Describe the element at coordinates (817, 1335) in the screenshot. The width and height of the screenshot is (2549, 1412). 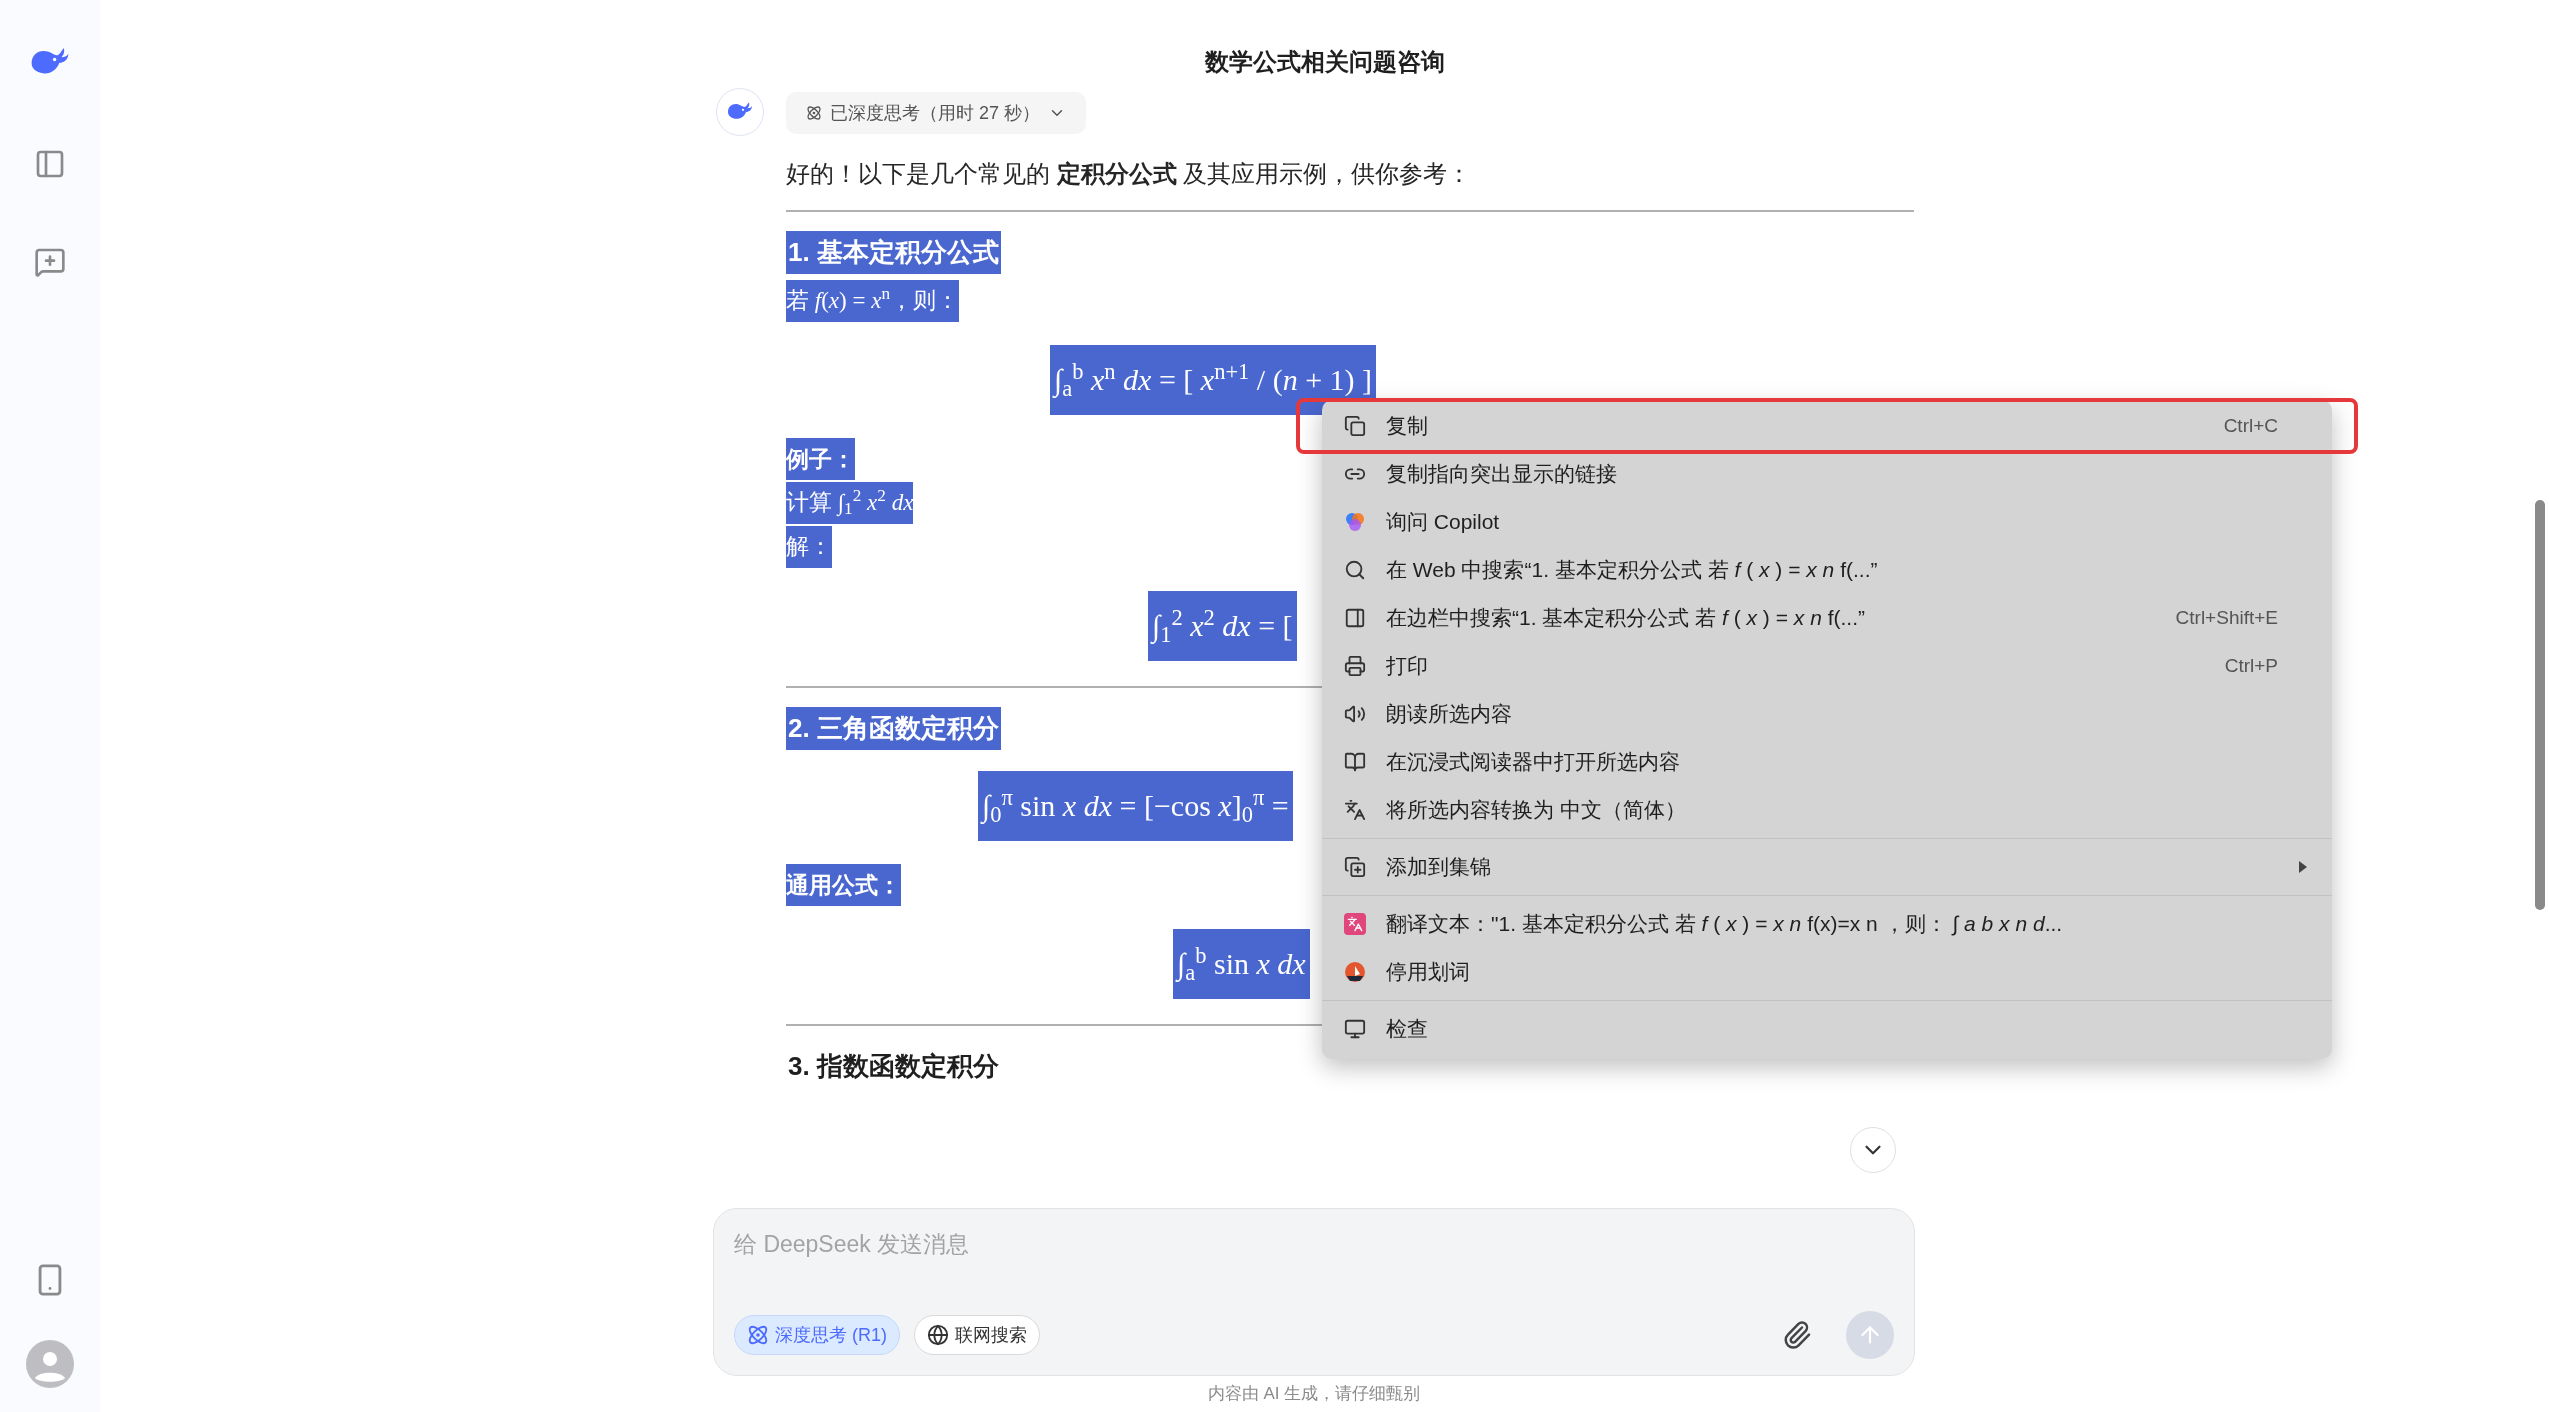
I see `mode-toggle: 深度思考 (R1)` at that location.